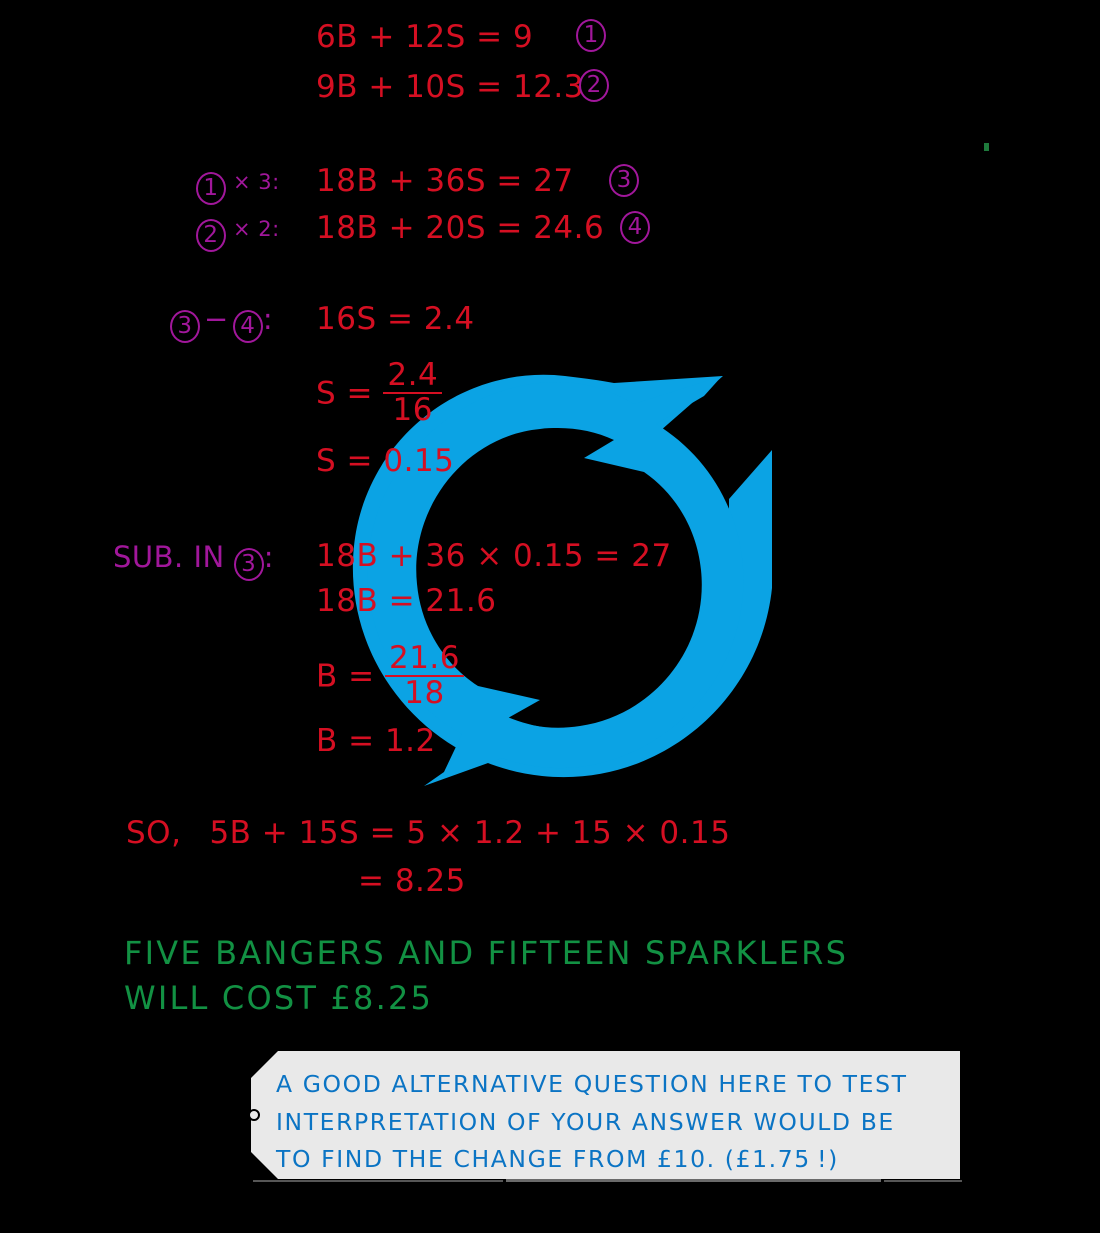 This screenshot has width=1100, height=1233. I want to click on equation-2-text: 9B + 10S = 12.3, so click(450, 87).